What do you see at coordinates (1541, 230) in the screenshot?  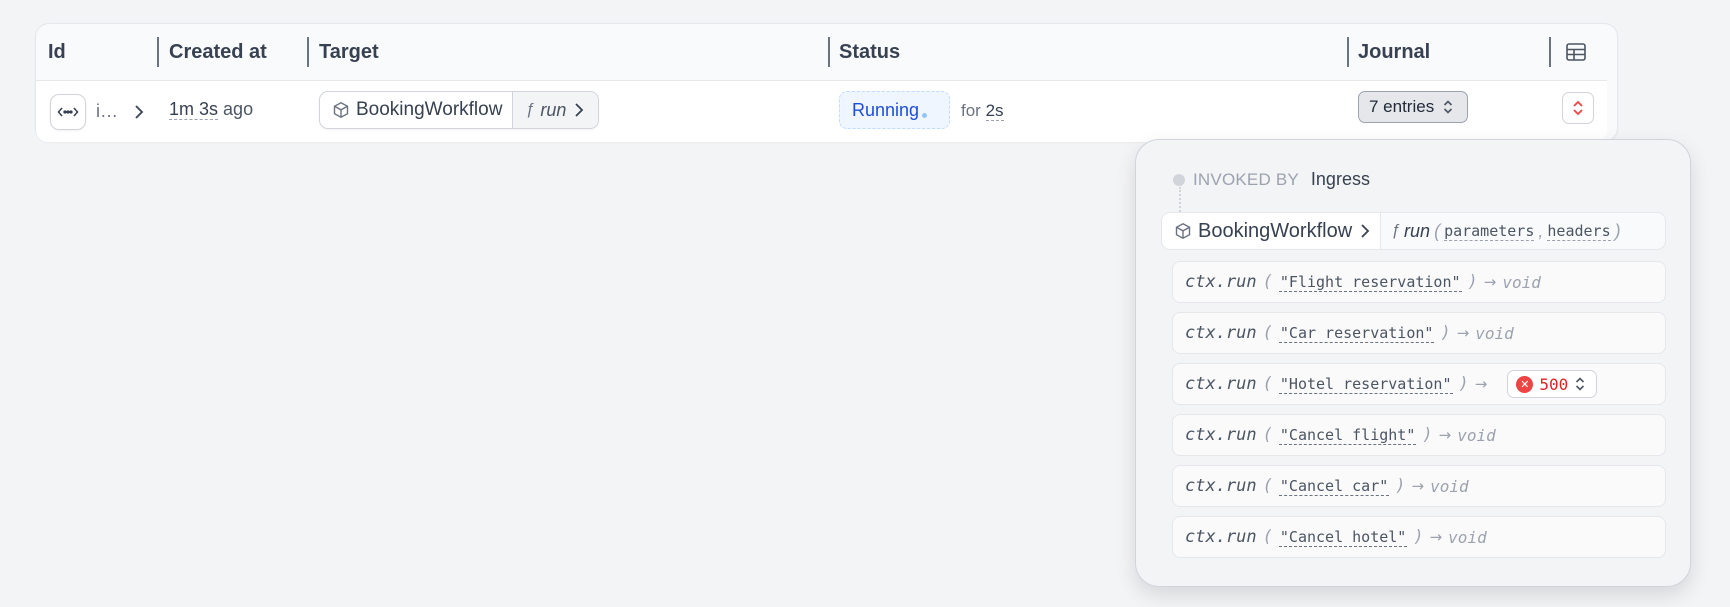 I see `comma: ,` at bounding box center [1541, 230].